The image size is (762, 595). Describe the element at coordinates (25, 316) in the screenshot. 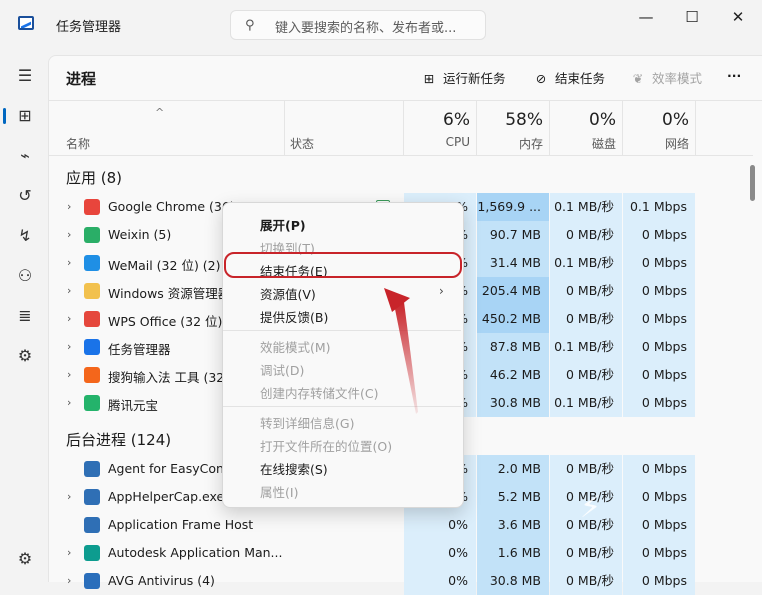

I see `details-icon: ≣` at that location.